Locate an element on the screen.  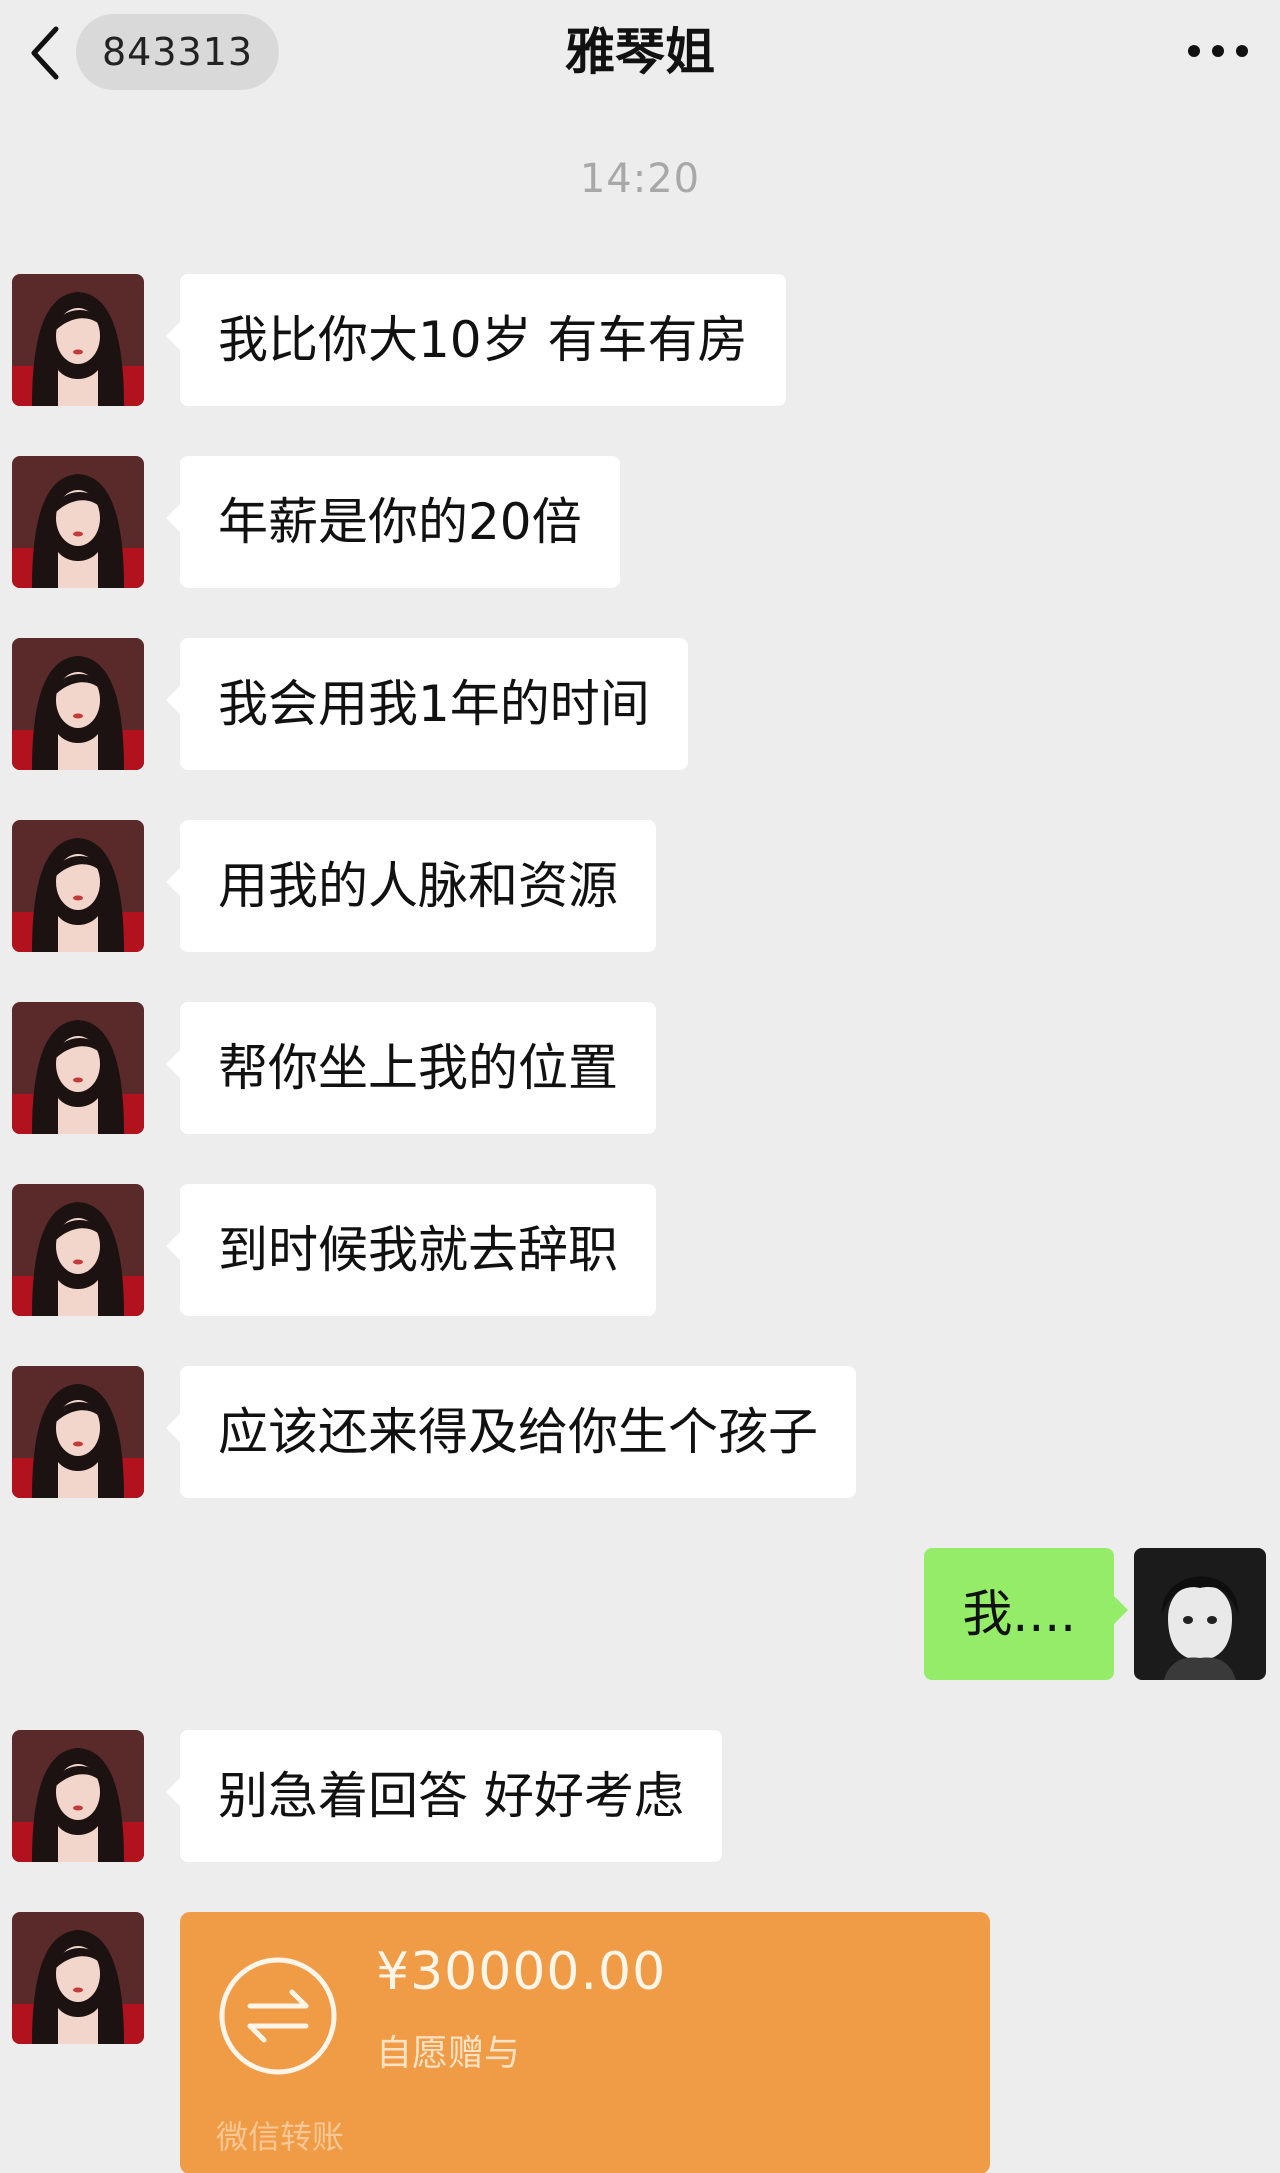
incoming-message-bubble: 到时候我就去辞职 is located at coordinates (411, 1250).